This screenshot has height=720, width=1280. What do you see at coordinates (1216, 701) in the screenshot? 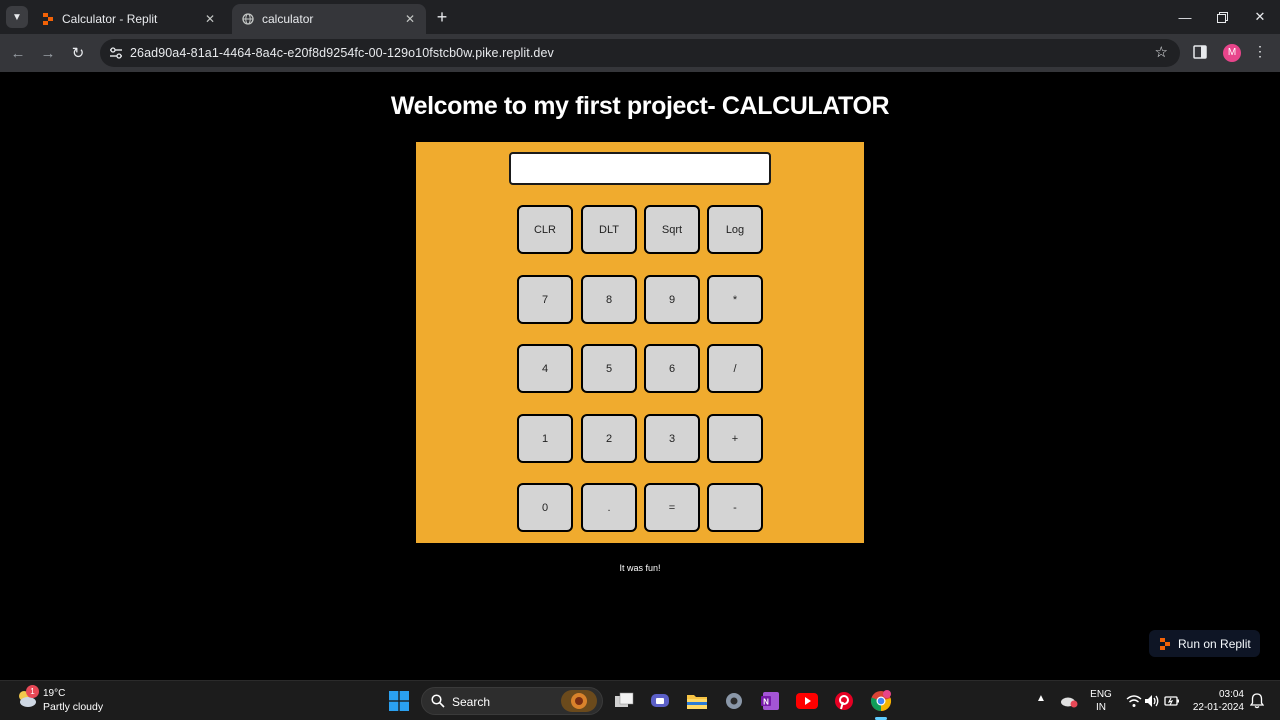
I see `system-clock: 03:04 22-01-2024` at bounding box center [1216, 701].